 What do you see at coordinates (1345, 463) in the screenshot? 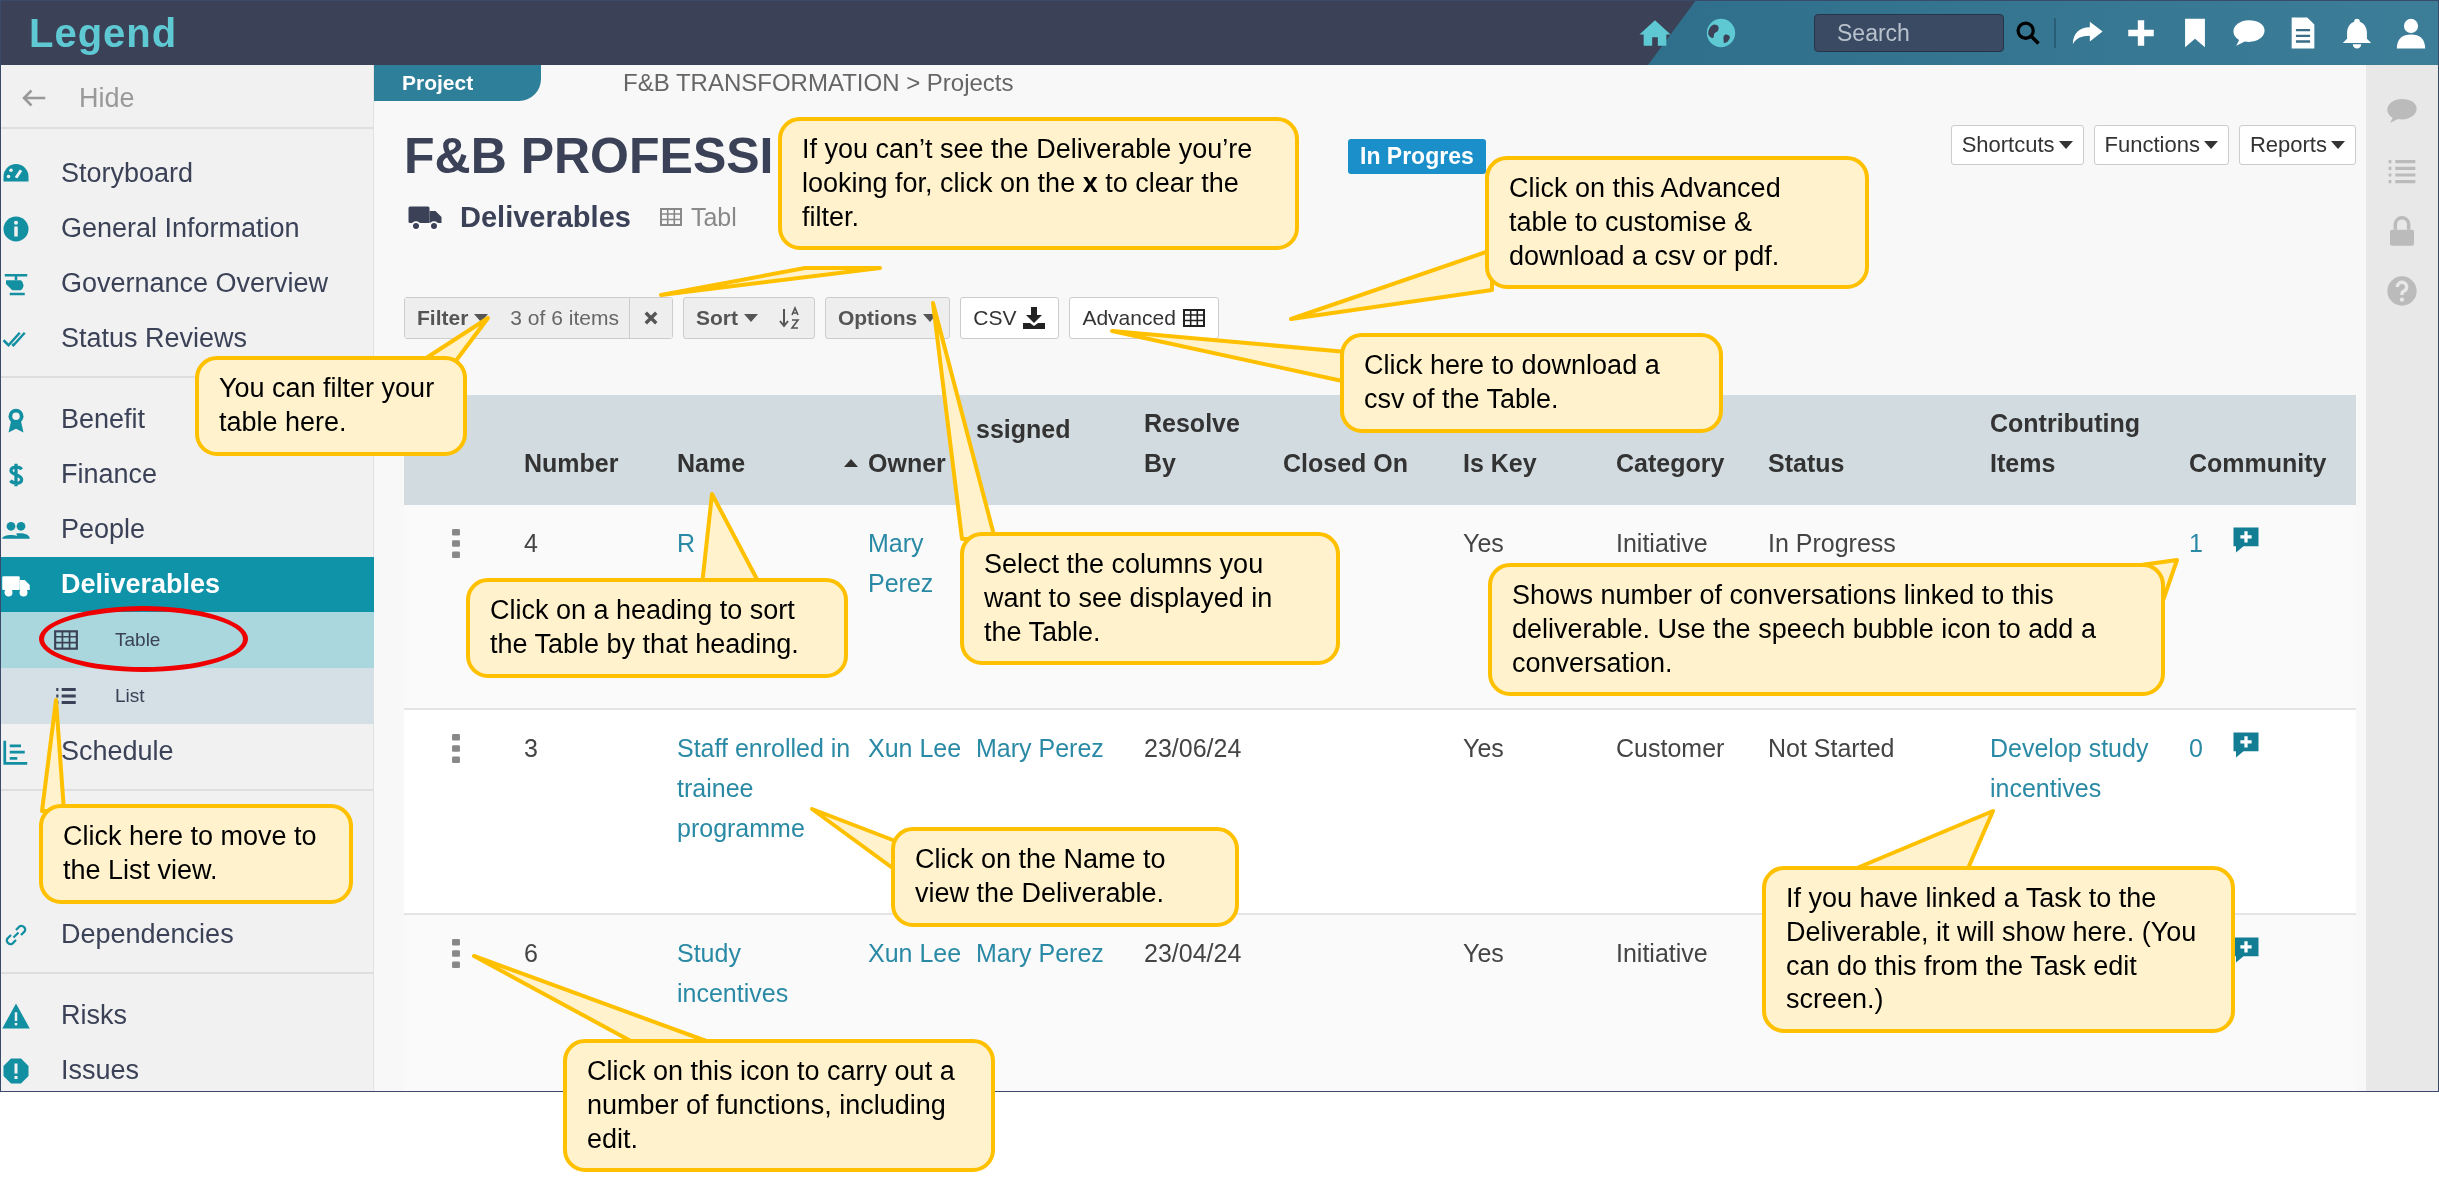
I see `column-header: Closed On` at bounding box center [1345, 463].